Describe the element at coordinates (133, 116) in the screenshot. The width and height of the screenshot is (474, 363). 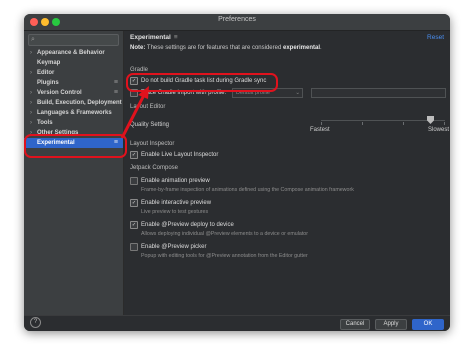
I see `annotation-arrow-shaft` at that location.